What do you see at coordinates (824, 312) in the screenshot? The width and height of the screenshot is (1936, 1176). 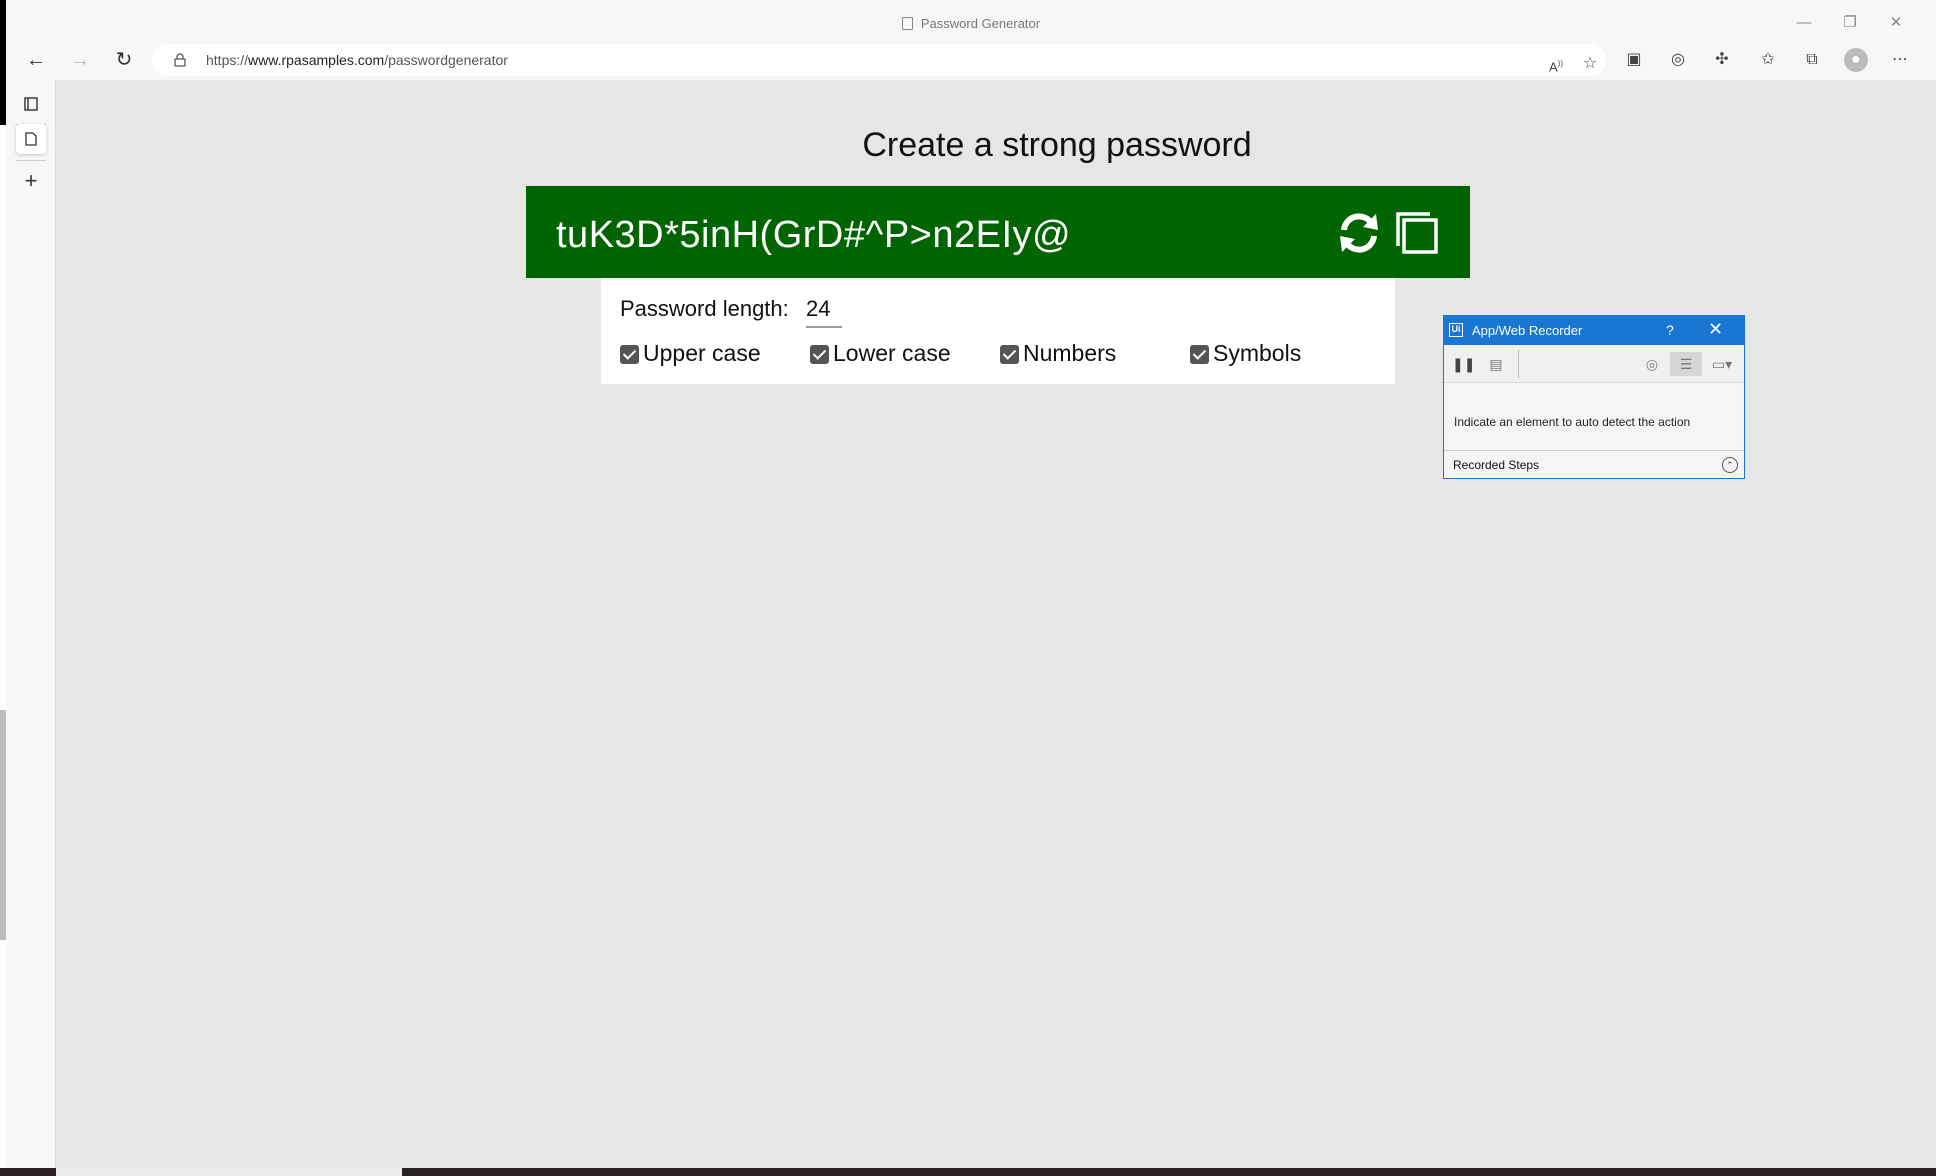 I see `length-input: 24` at bounding box center [824, 312].